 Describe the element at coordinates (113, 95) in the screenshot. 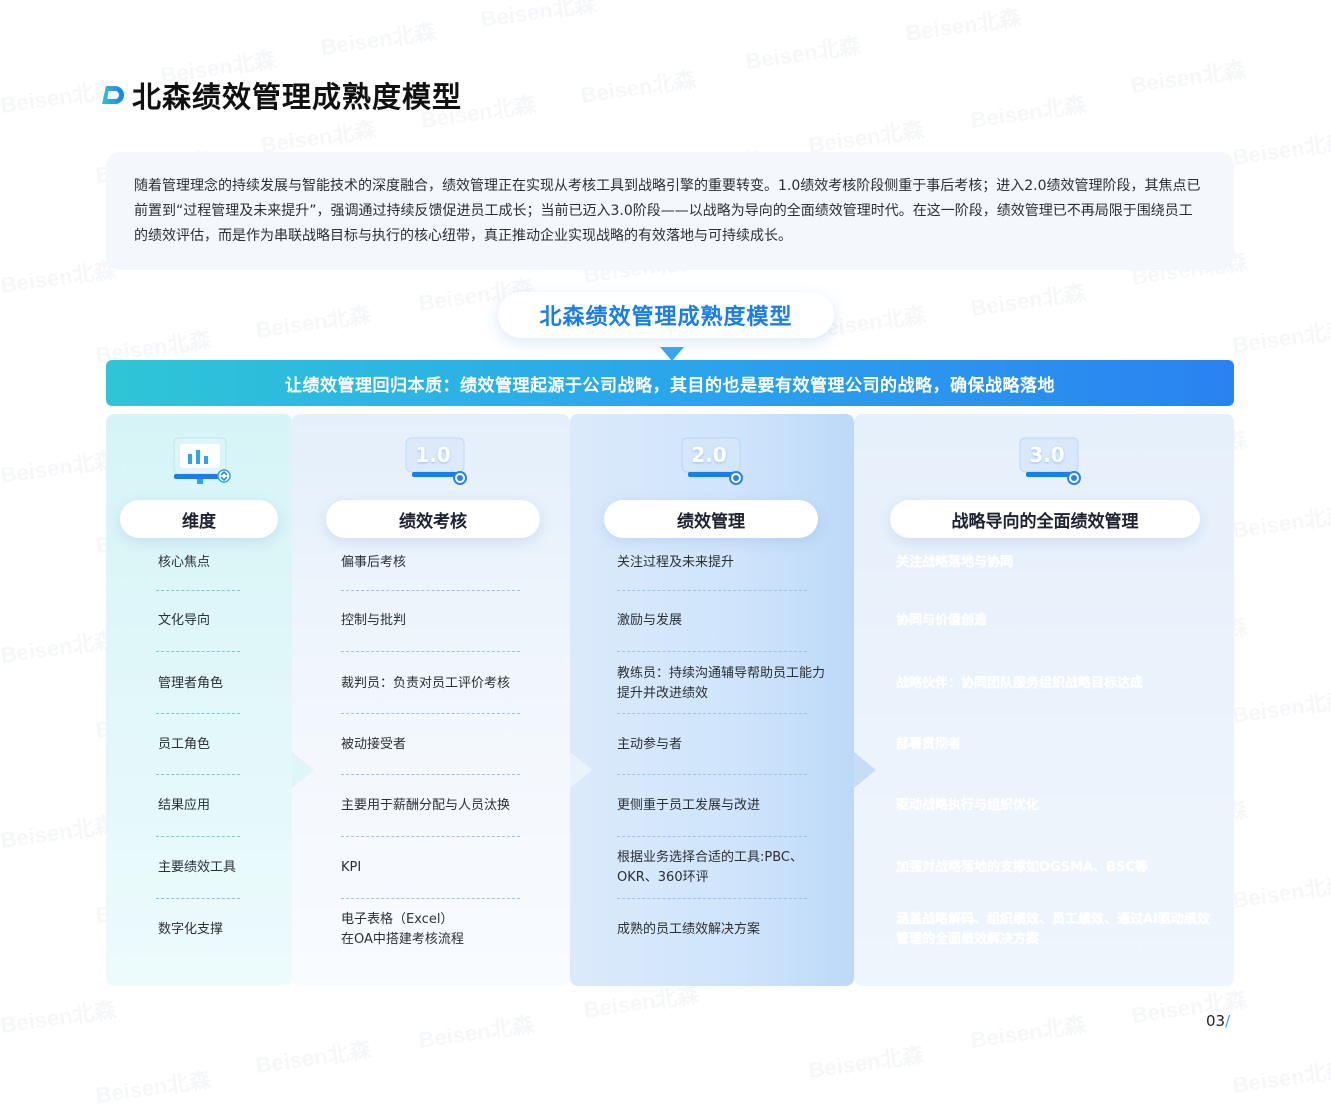

I see `brand-logo-icon` at that location.